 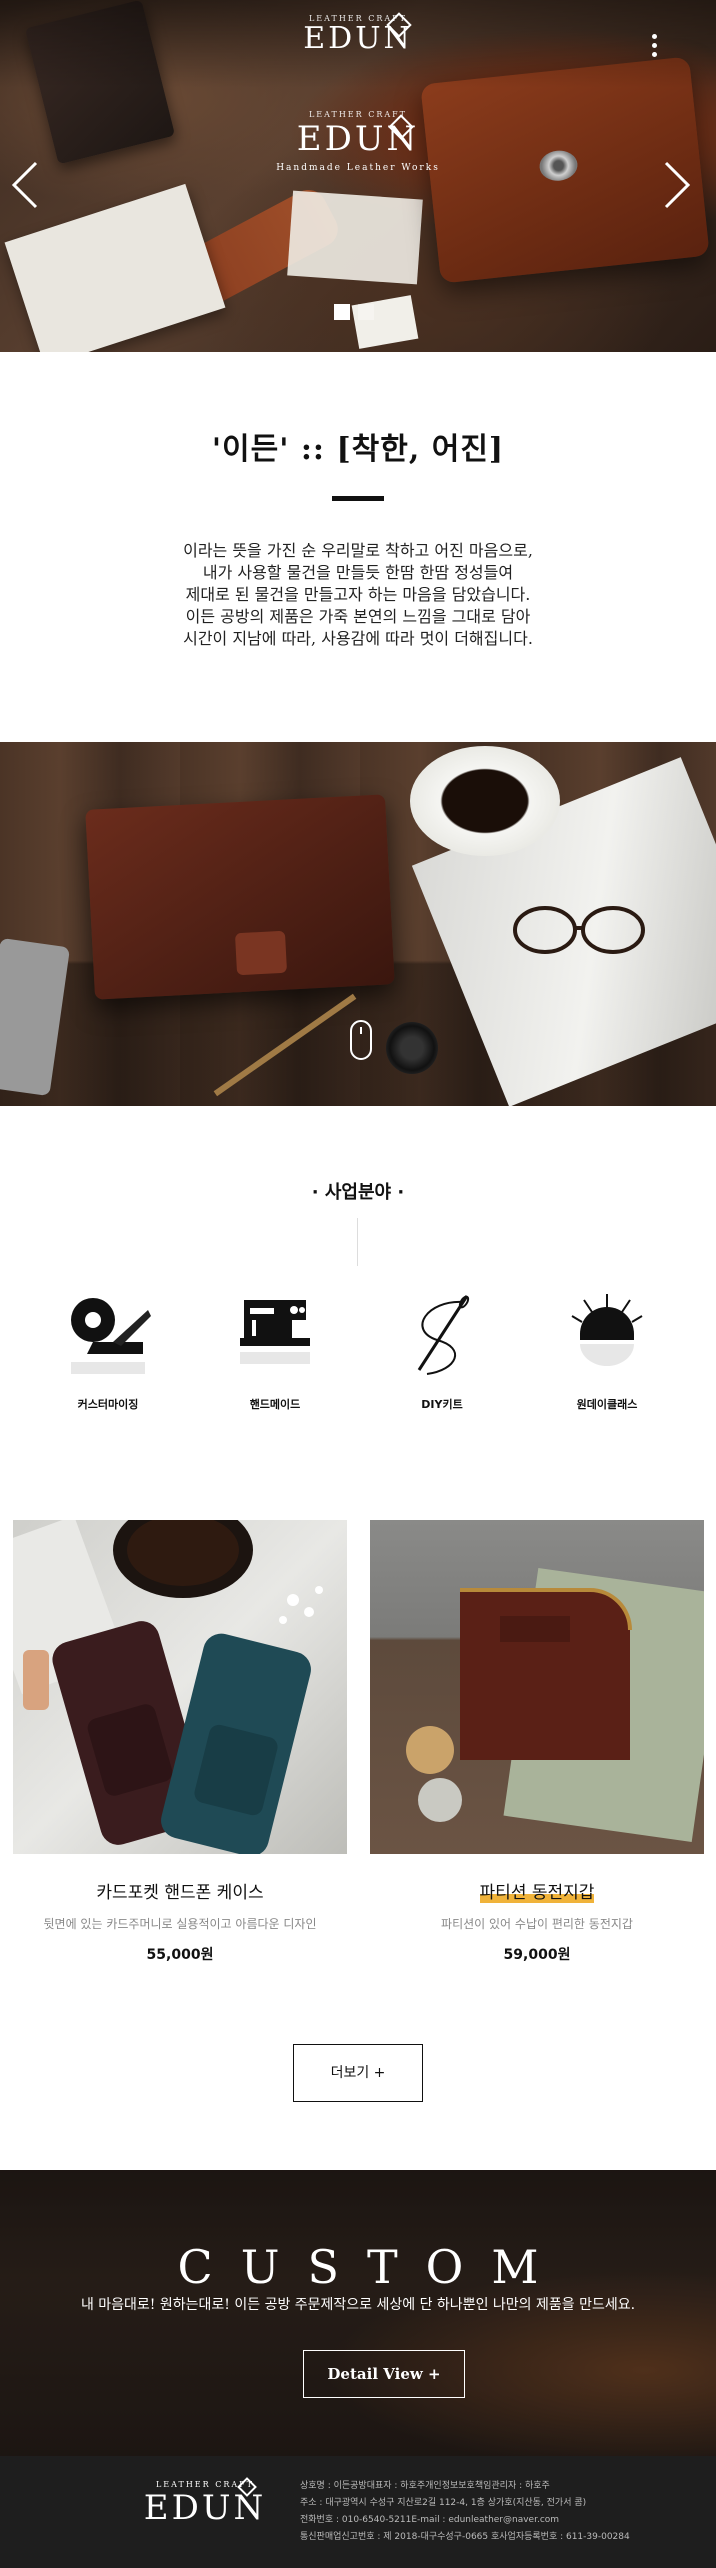 I want to click on more-vertical-icon, so click(x=654, y=47).